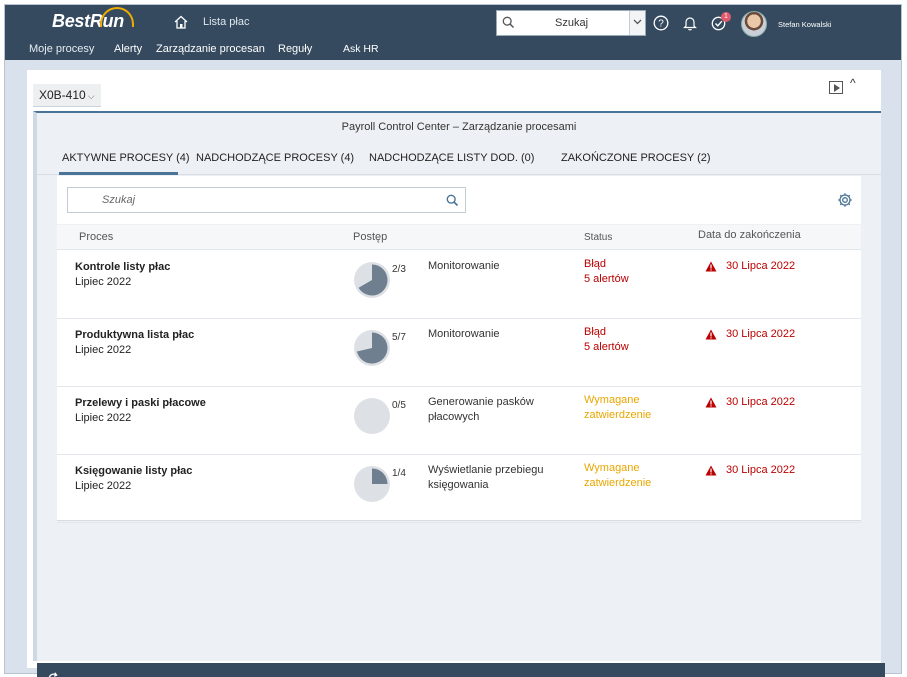 This screenshot has height=677, width=907. I want to click on refresh-icon, so click(53, 674).